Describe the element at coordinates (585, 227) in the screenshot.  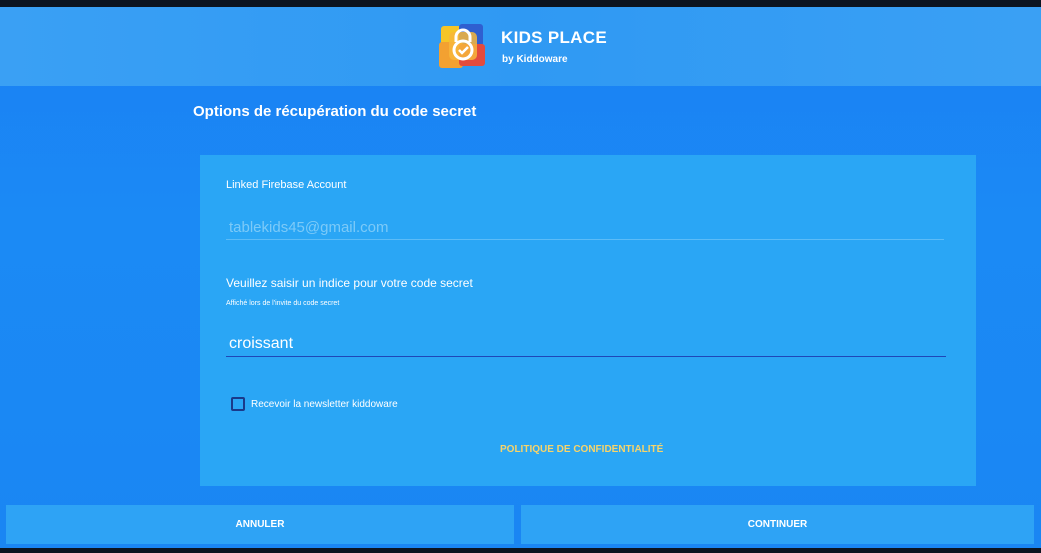
I see `firebase-account-input` at that location.